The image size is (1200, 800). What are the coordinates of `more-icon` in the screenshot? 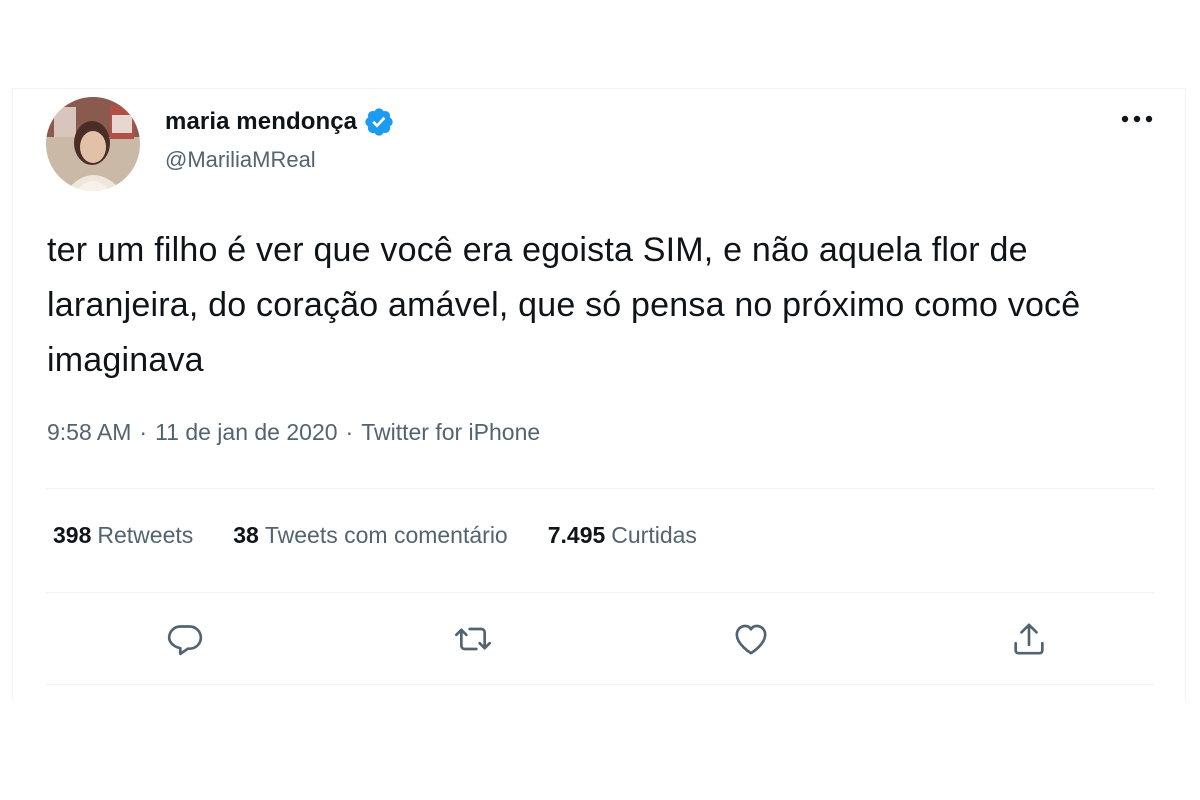 It's located at (1137, 119).